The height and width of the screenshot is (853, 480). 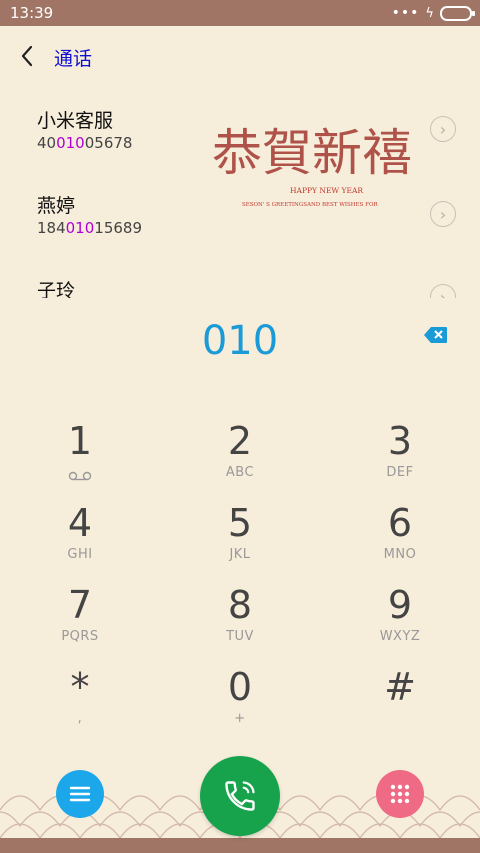 What do you see at coordinates (32, 13) in the screenshot?
I see `status-time: 13:39` at bounding box center [32, 13].